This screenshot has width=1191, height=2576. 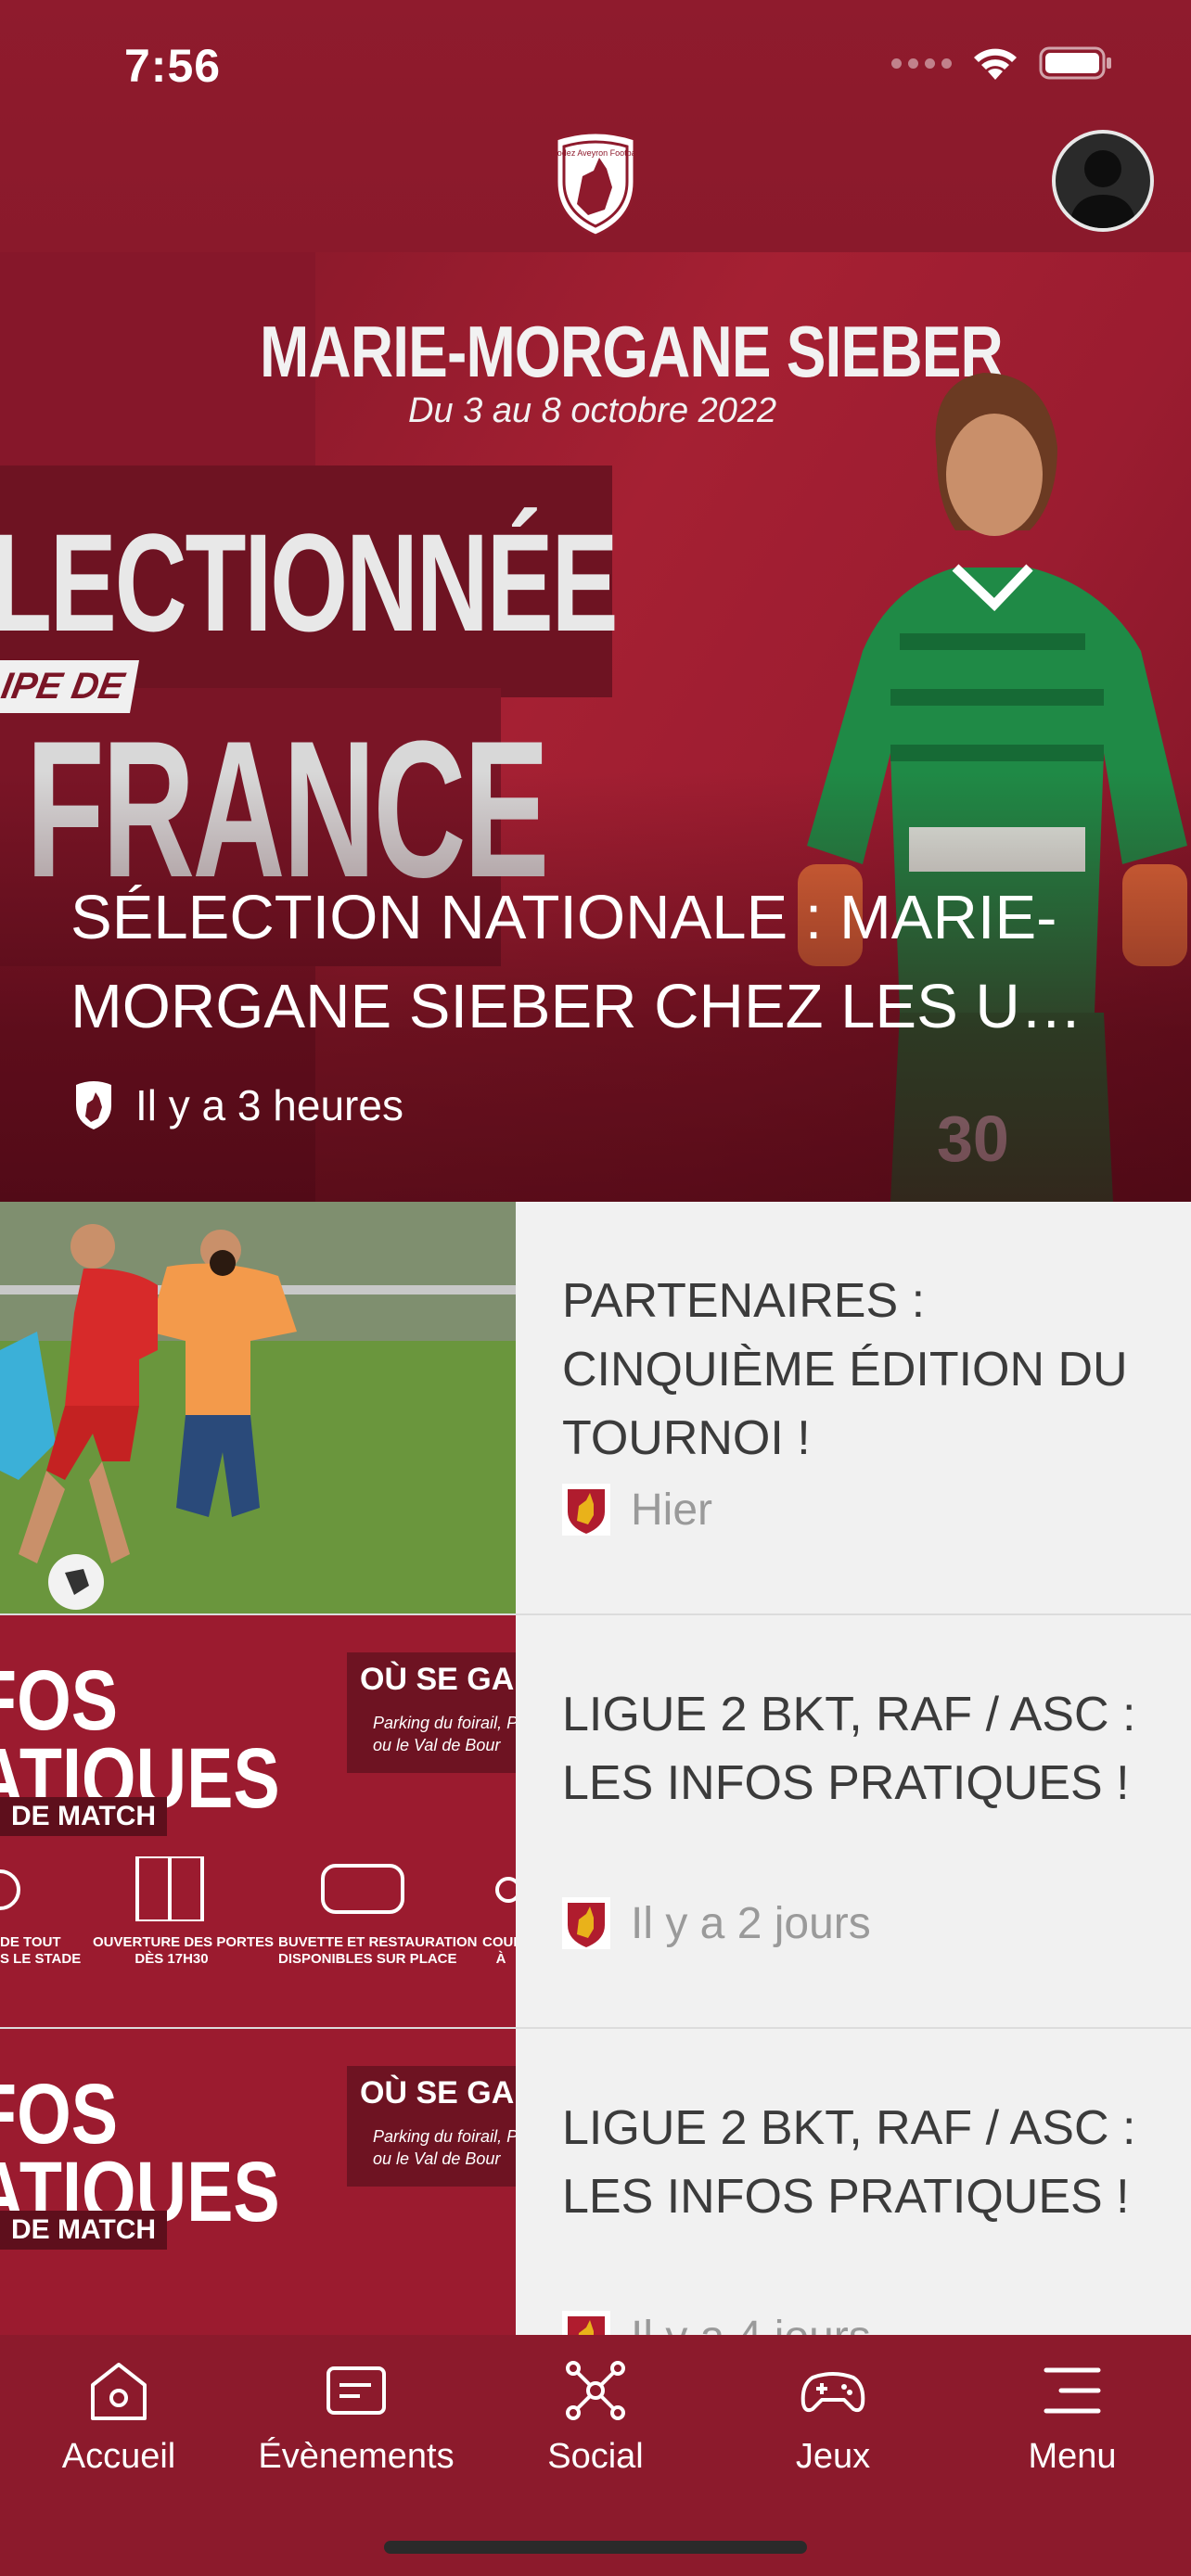 What do you see at coordinates (119, 2392) in the screenshot?
I see `home-icon` at bounding box center [119, 2392].